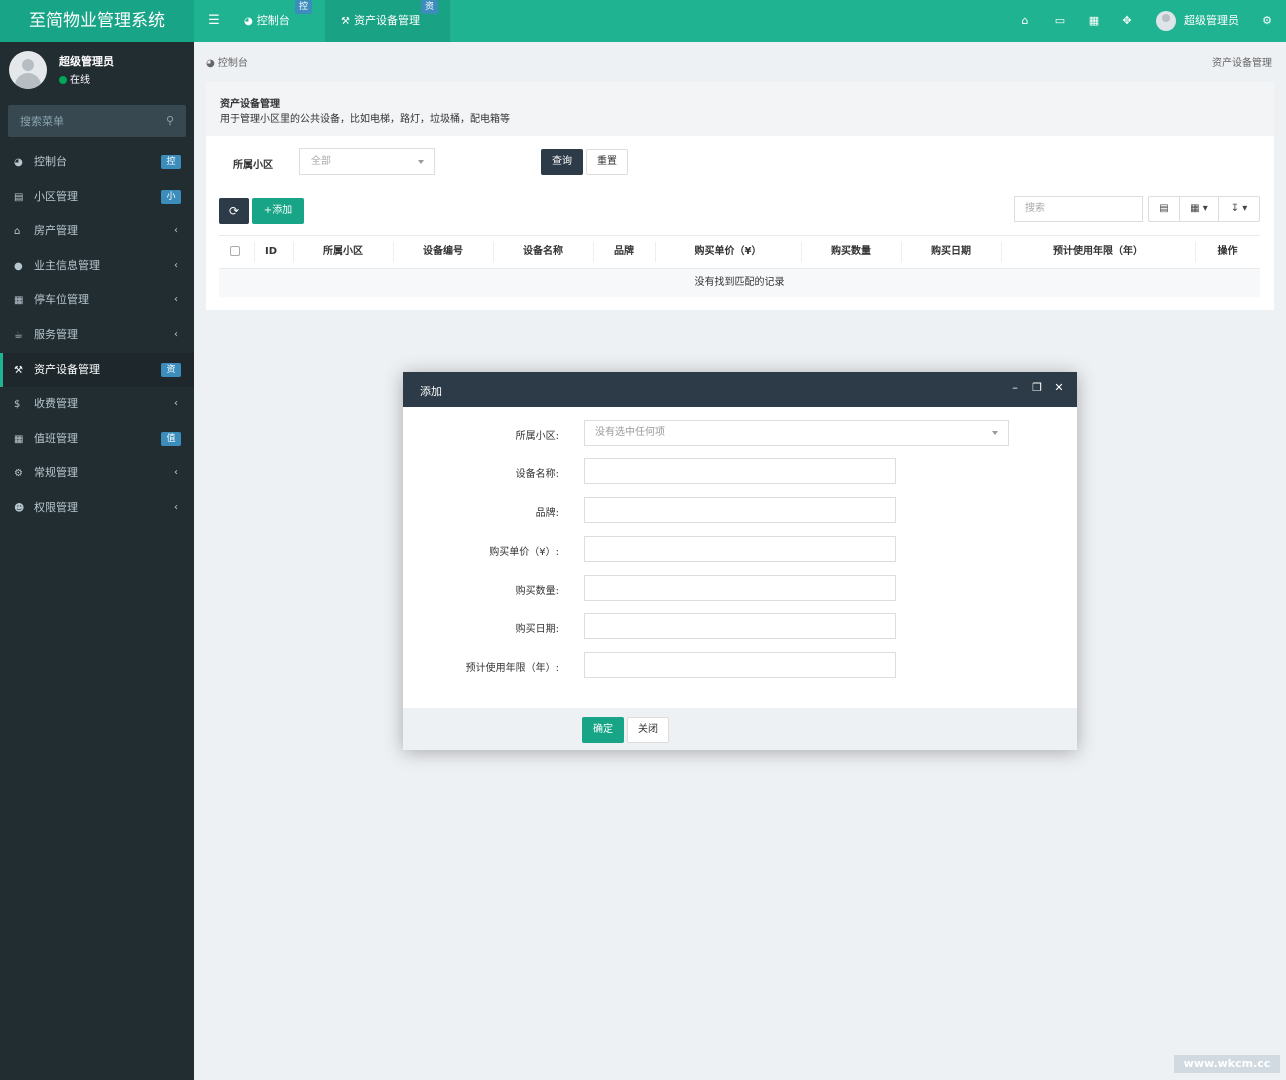 Image resolution: width=1286 pixels, height=1080 pixels. Describe the element at coordinates (562, 162) in the screenshot. I see `query-button: 查询` at that location.